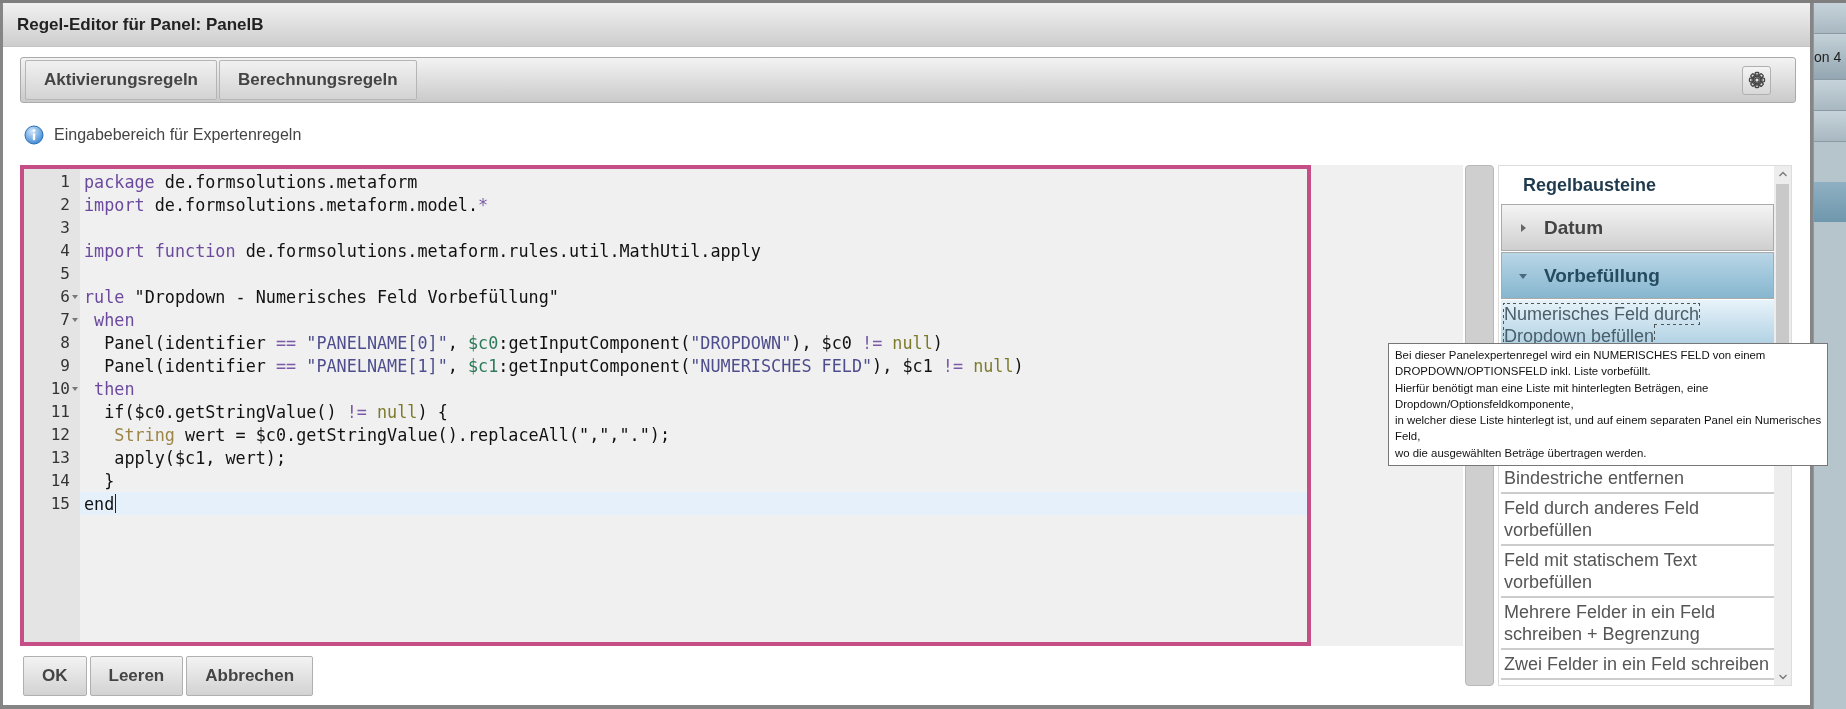 The height and width of the screenshot is (709, 1846). What do you see at coordinates (60, 503) in the screenshot?
I see `line-number: 15` at bounding box center [60, 503].